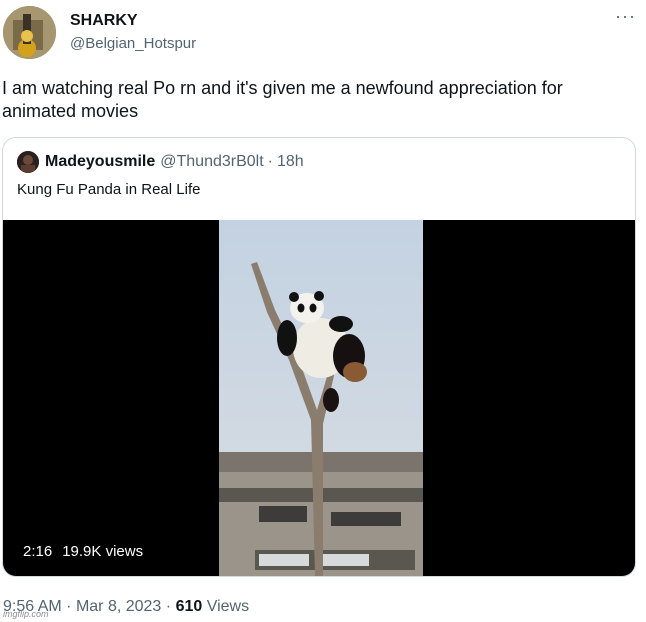 The width and height of the screenshot is (646, 622). I want to click on quote-header: Madeyousmile @Thund3rB0lt · 18h, so click(160, 162).